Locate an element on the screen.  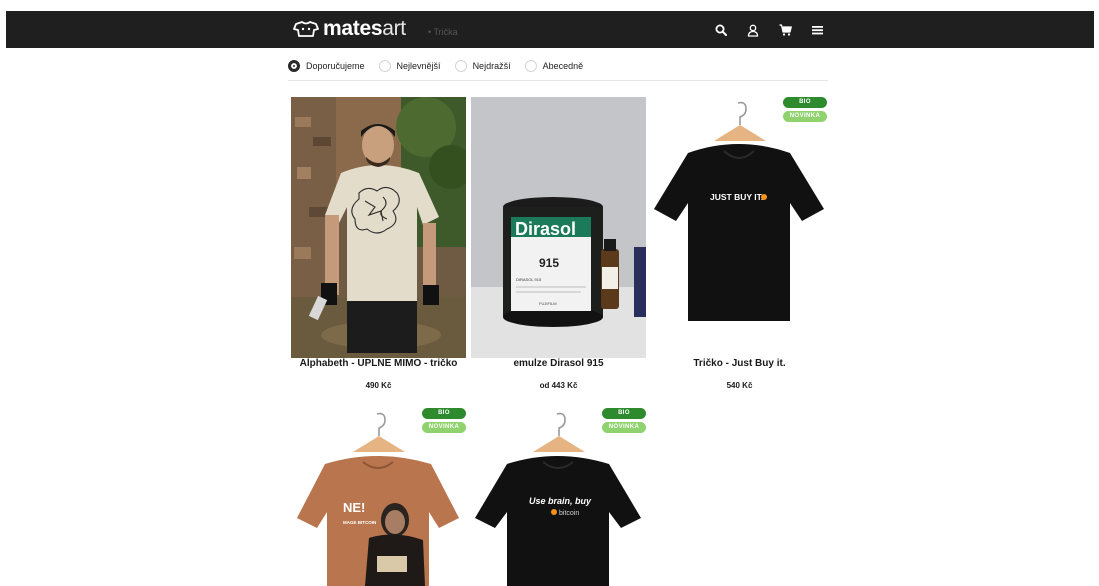
sort-option-label: Doporučujeme is located at coordinates (335, 65).